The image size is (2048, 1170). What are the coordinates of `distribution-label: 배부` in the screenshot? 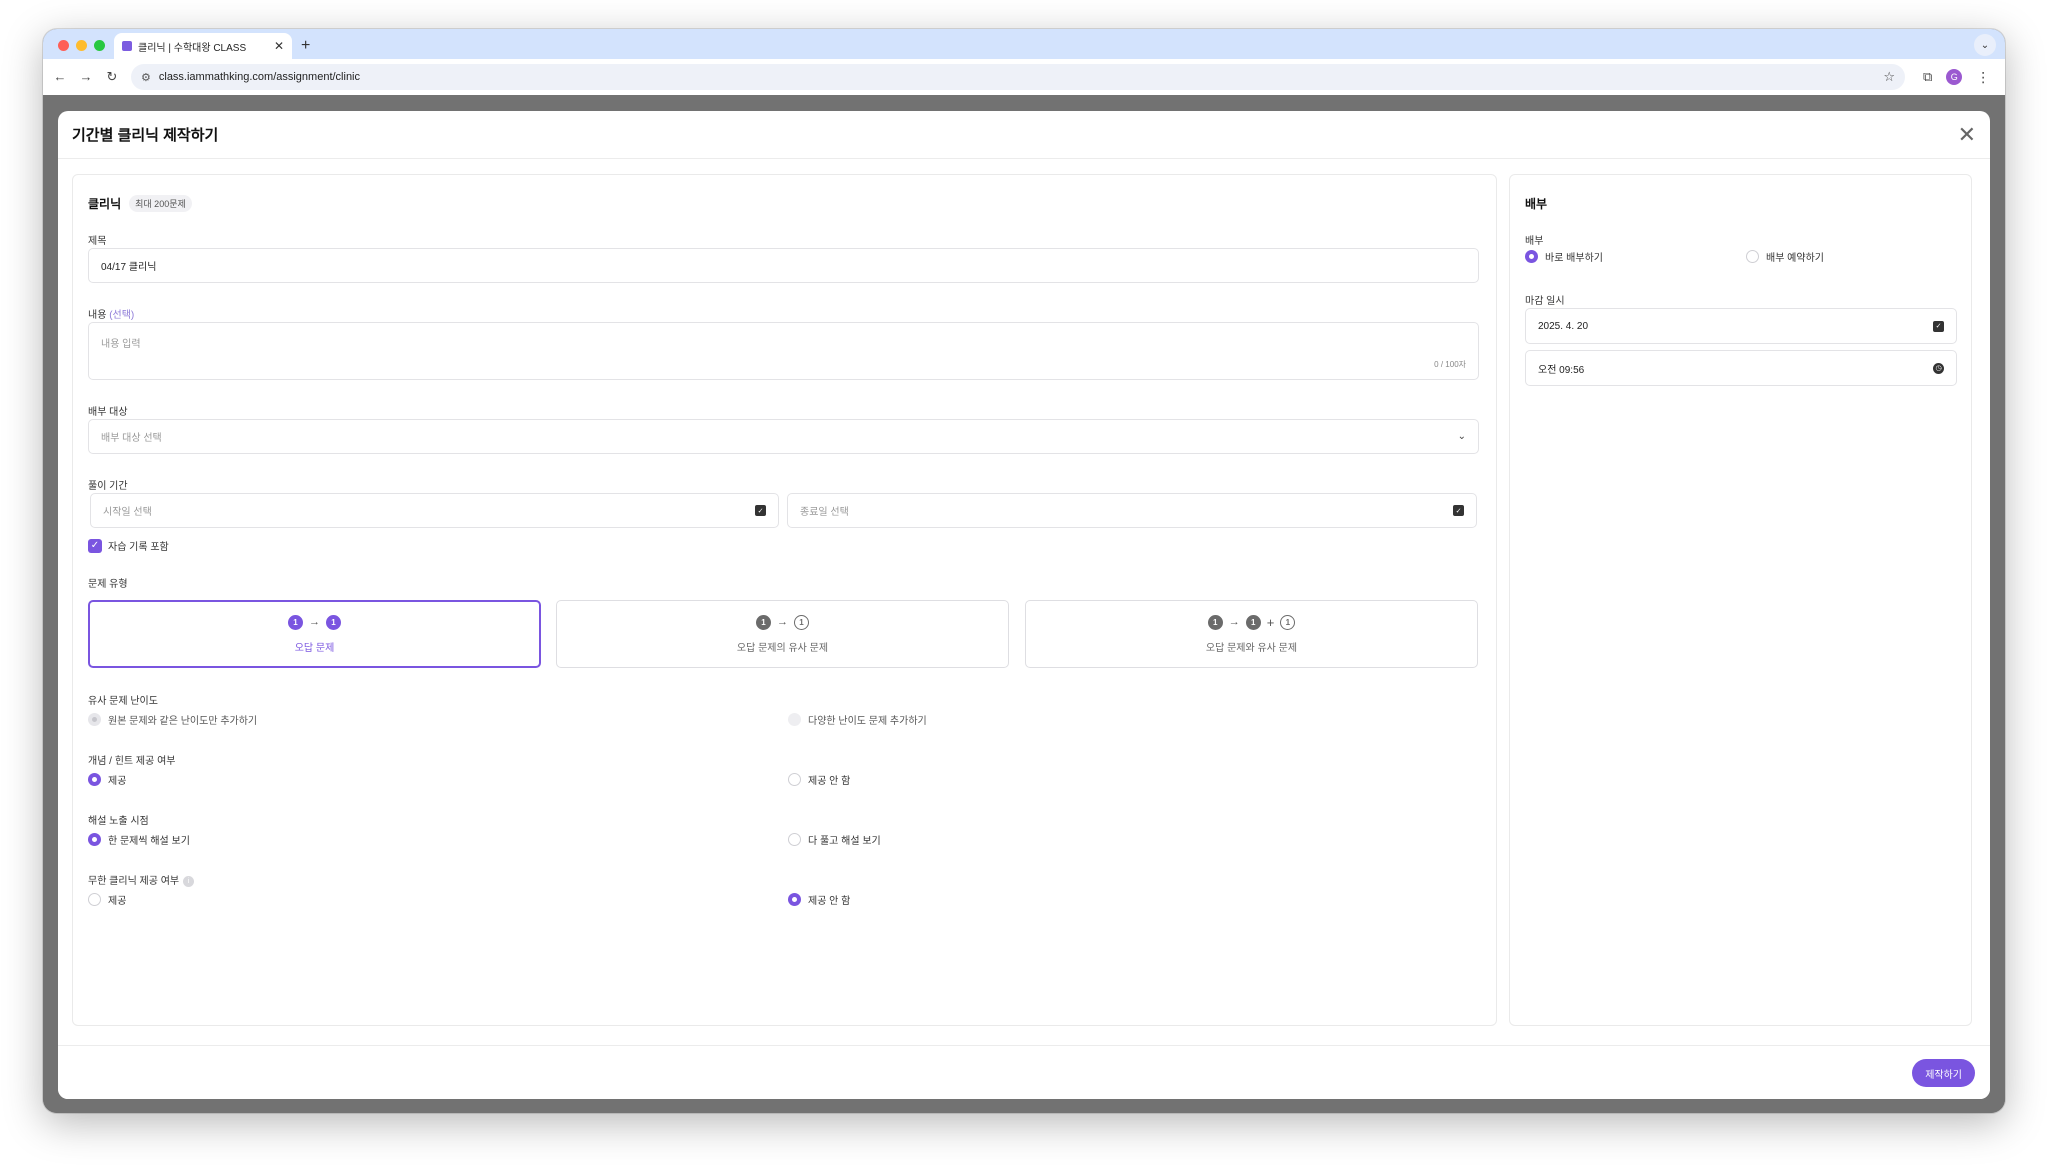 It's located at (1534, 241).